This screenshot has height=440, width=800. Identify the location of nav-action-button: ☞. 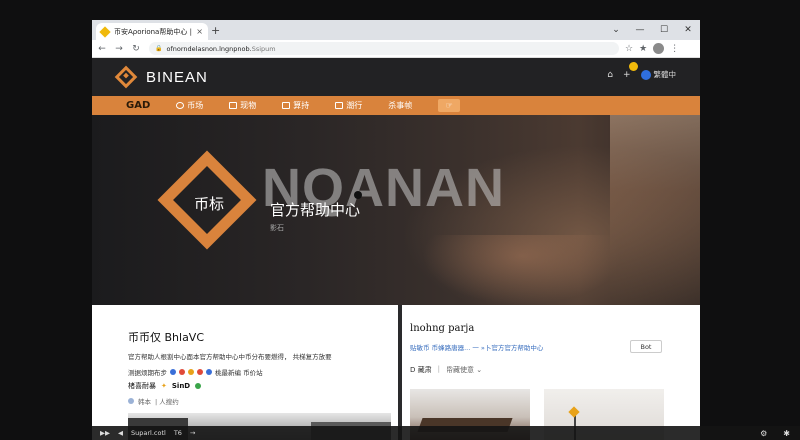
(449, 105).